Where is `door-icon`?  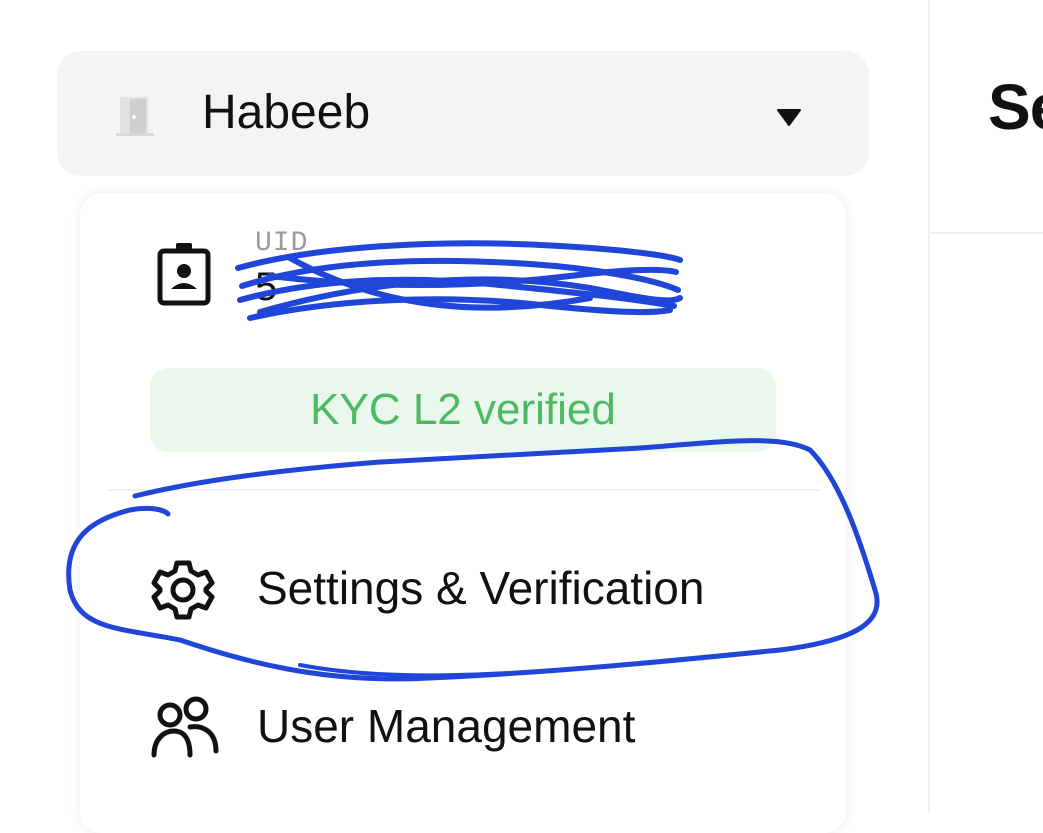
door-icon is located at coordinates (135, 116).